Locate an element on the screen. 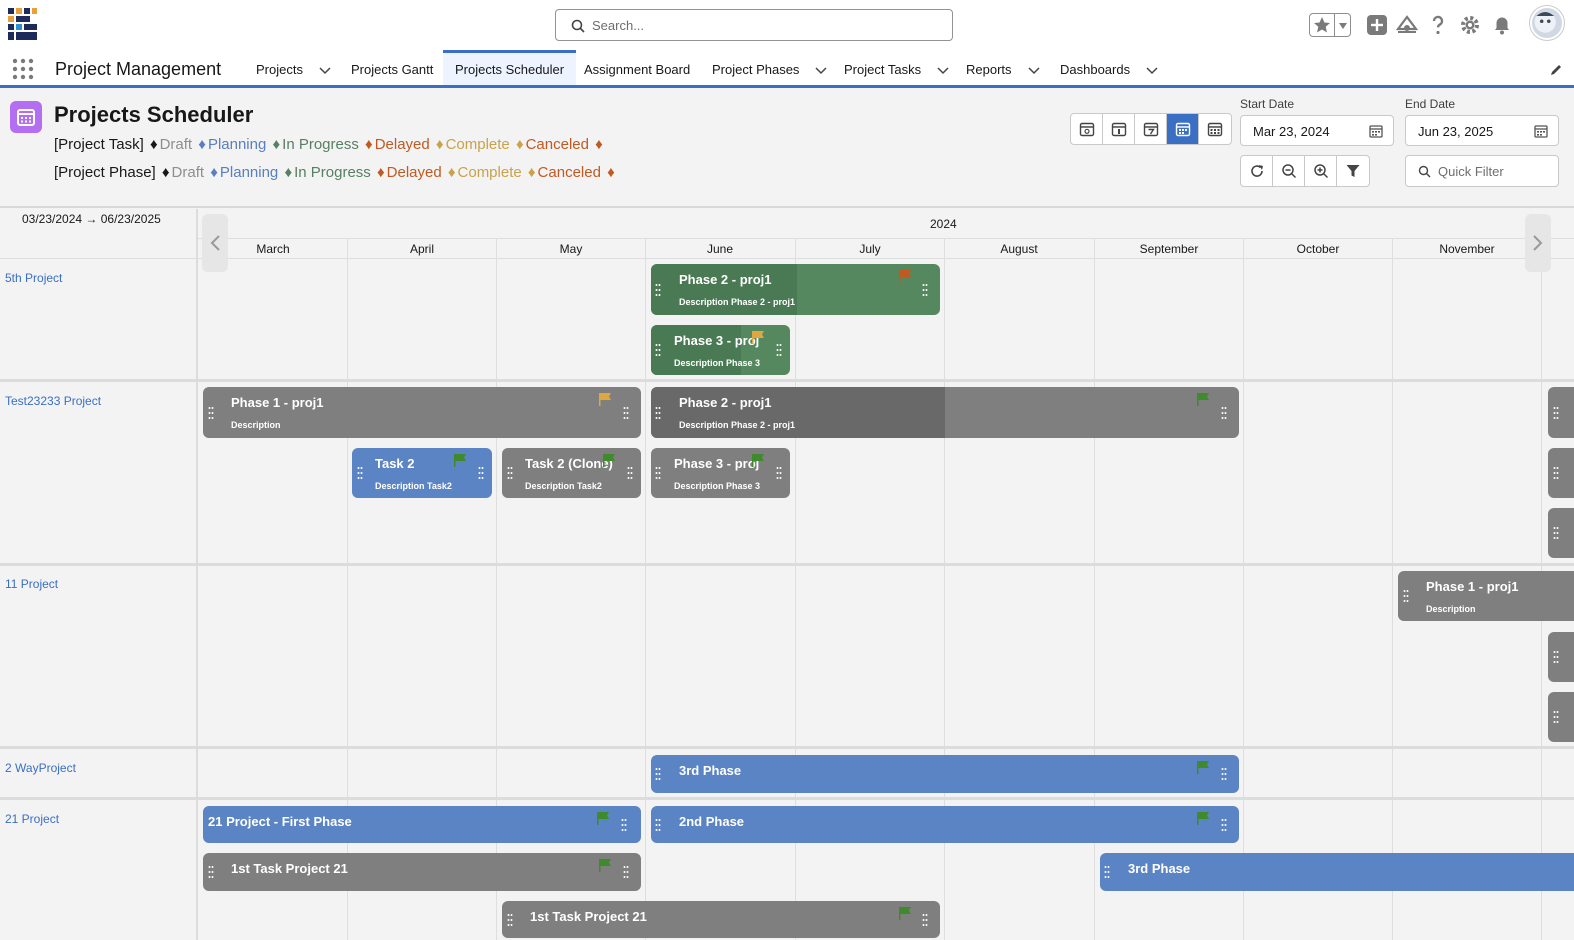  zoom-out-button is located at coordinates (1289, 171).